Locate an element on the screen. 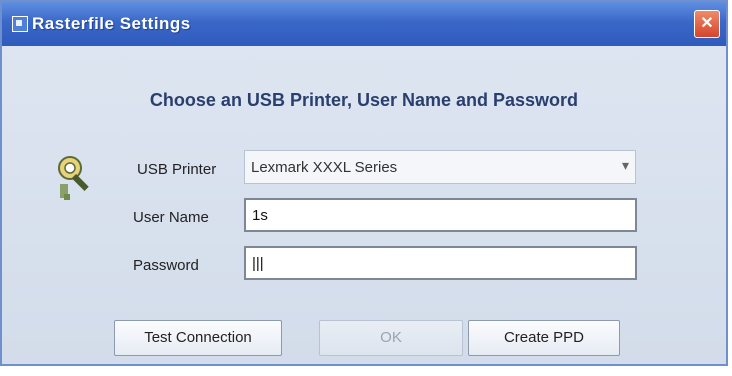  user-name-label: User Name is located at coordinates (171, 217).